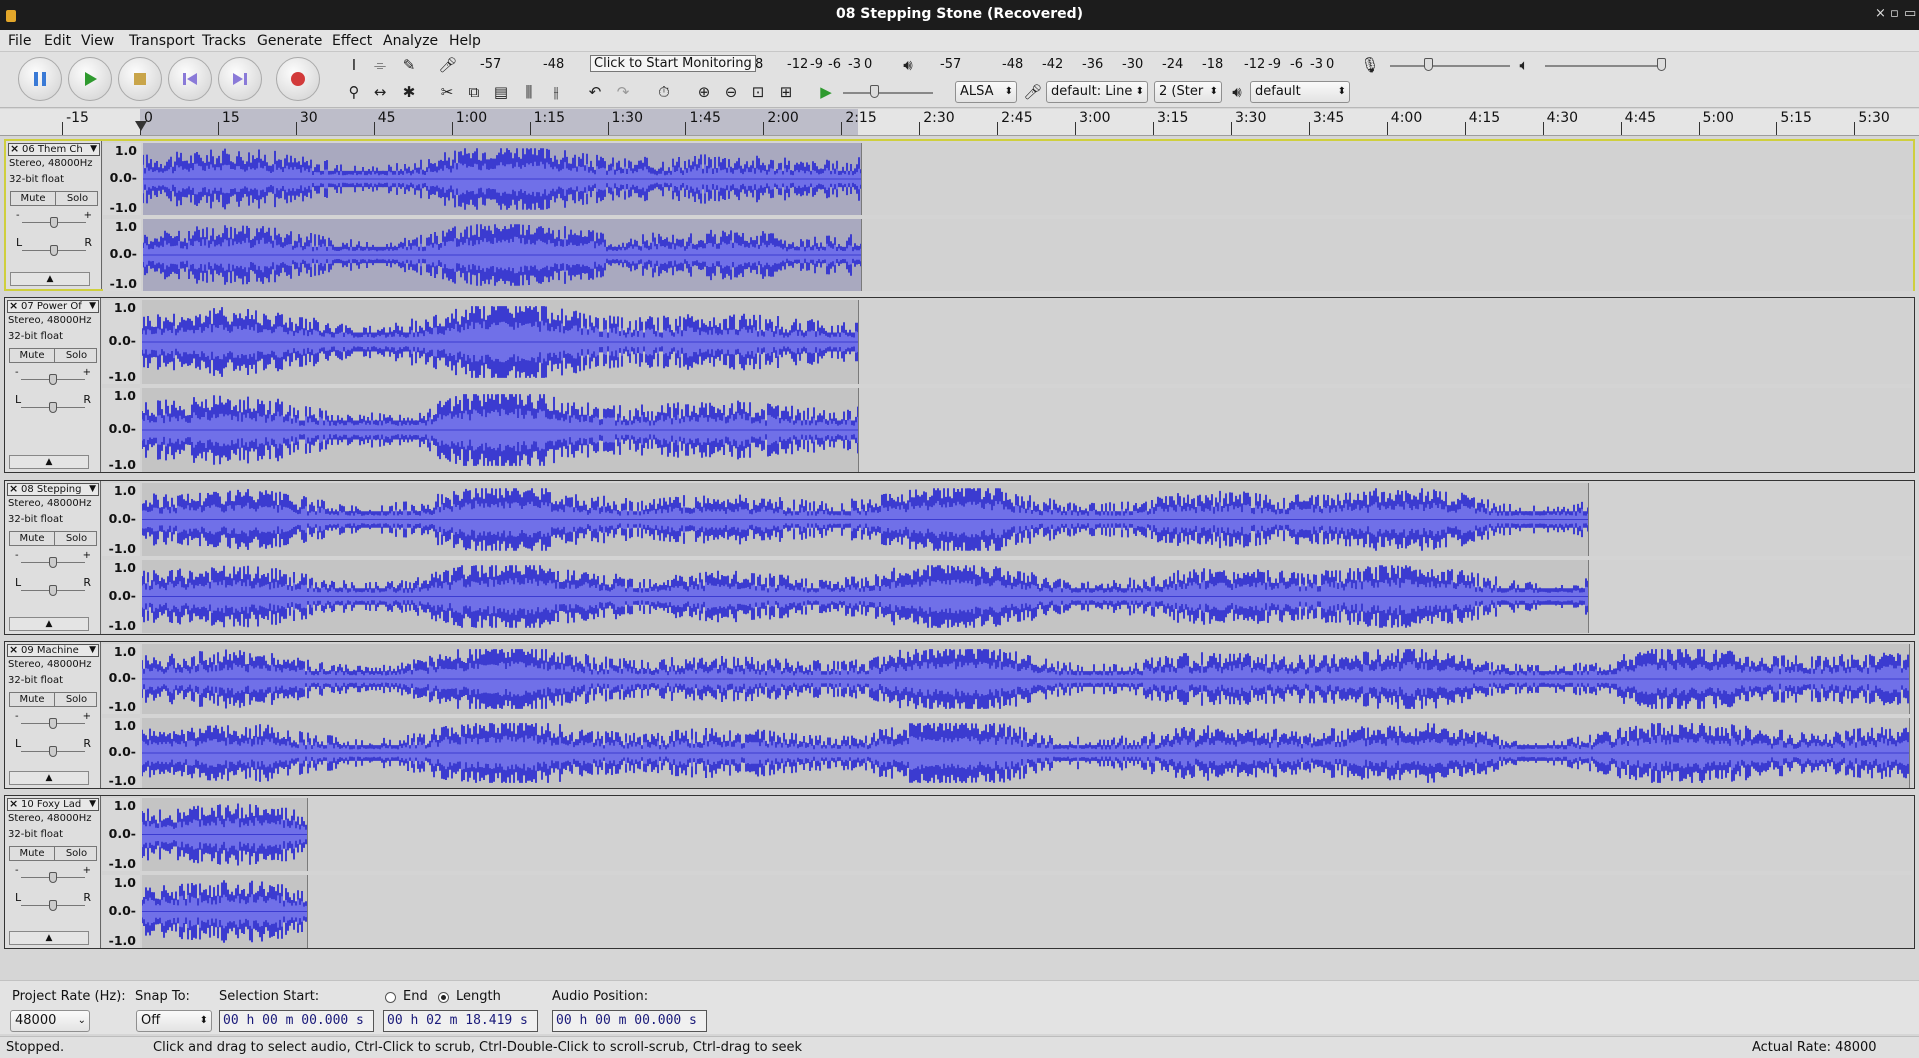  What do you see at coordinates (1910, 13) in the screenshot?
I see `maximize-window-icon: ▭` at bounding box center [1910, 13].